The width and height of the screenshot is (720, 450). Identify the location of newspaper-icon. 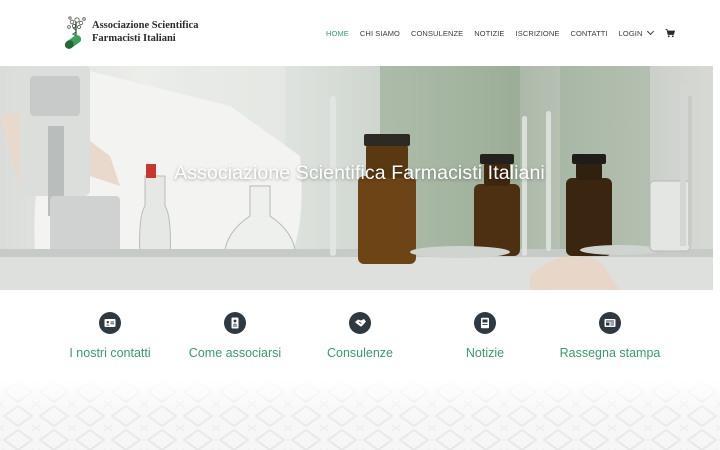
(610, 323).